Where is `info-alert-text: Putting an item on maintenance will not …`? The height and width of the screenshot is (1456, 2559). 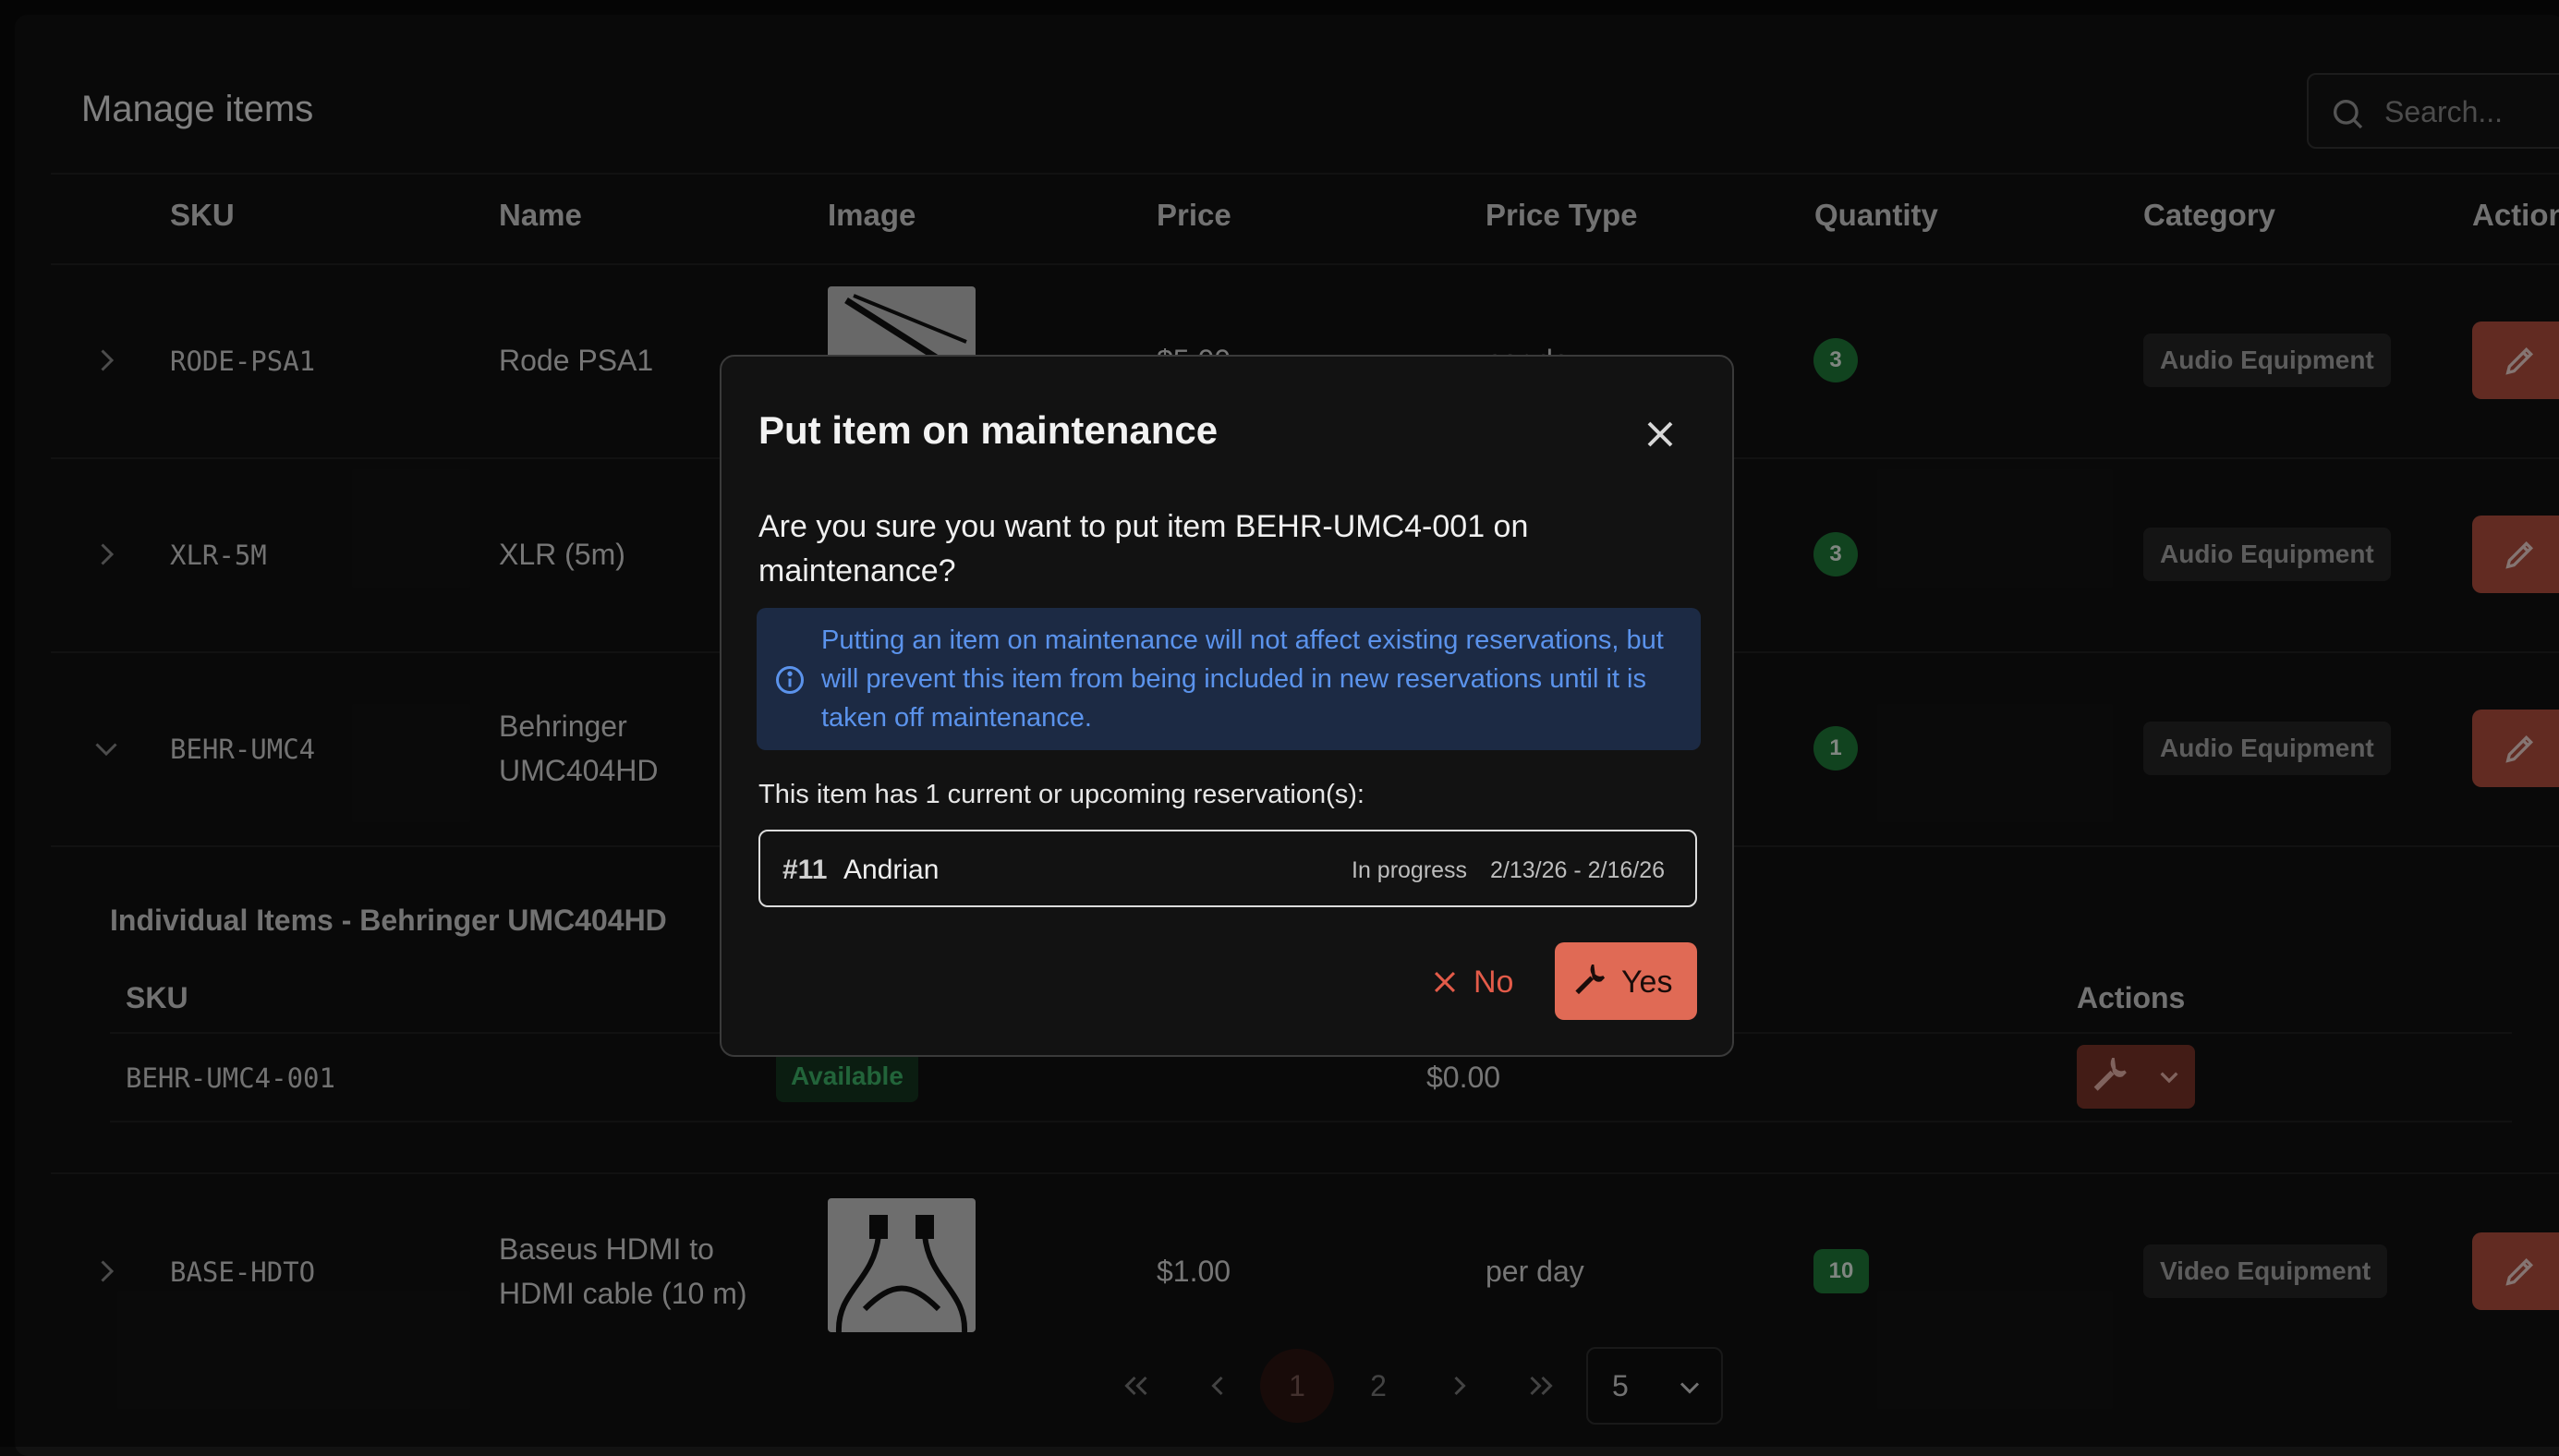
info-alert-text: Putting an item on maintenance will not … is located at coordinates (1242, 679).